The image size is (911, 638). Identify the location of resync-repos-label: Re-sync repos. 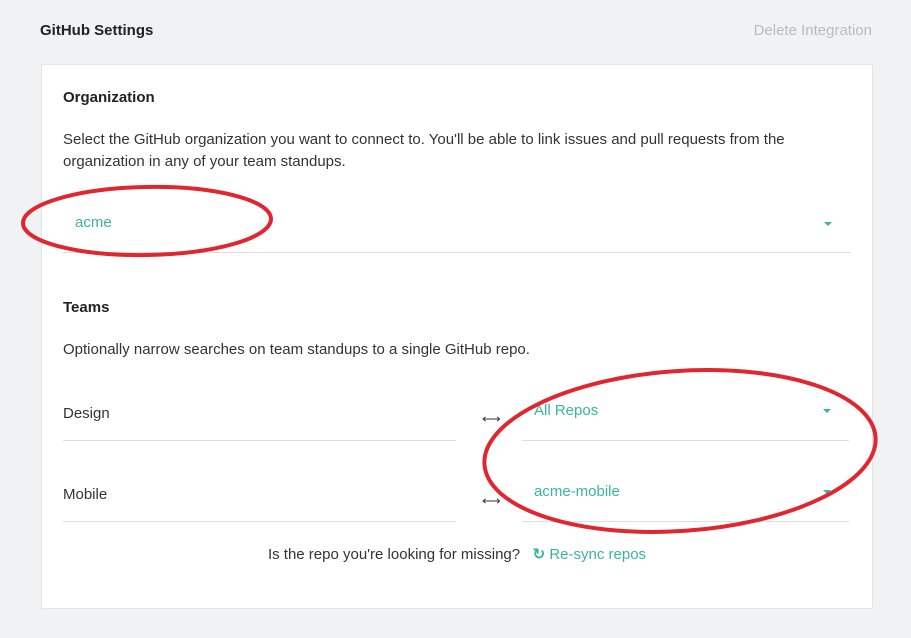
(598, 554).